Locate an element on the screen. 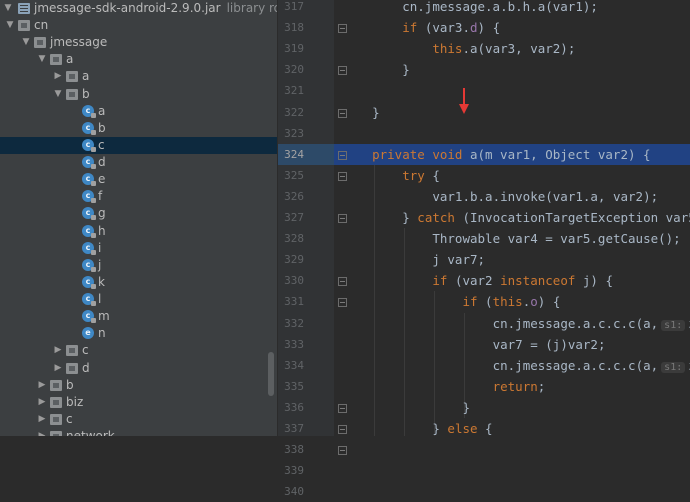 This screenshot has height=502, width=690. tree-row-package-network: ▶ network is located at coordinates (138, 432).